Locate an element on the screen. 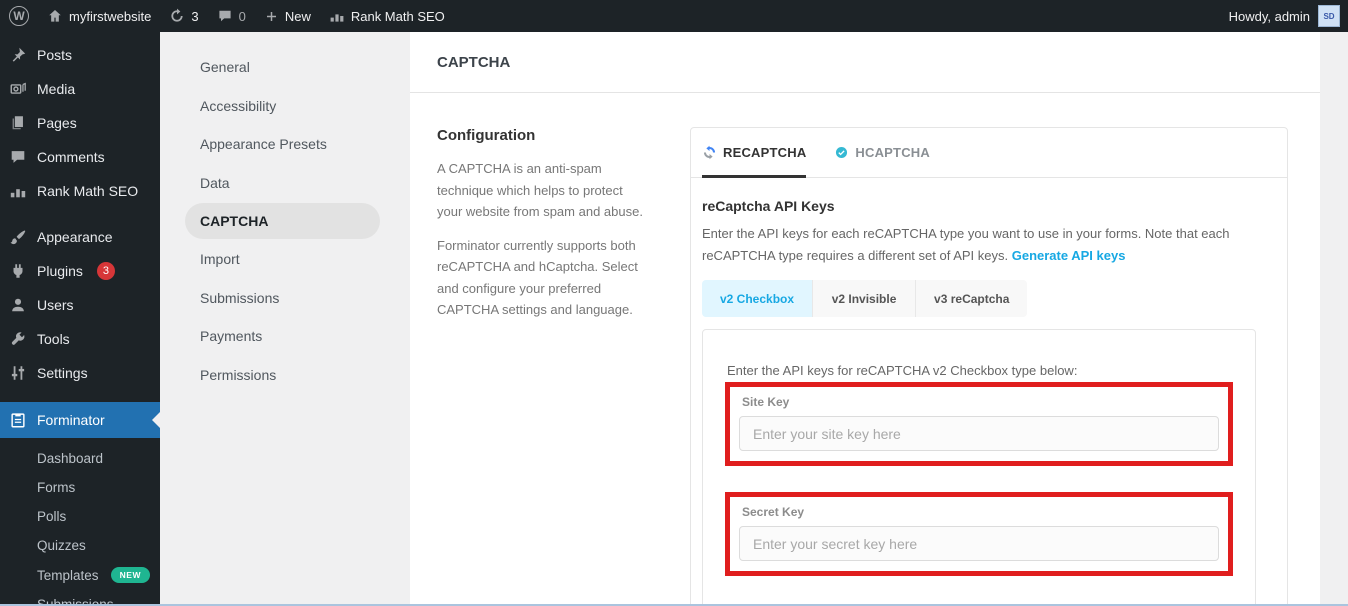 The height and width of the screenshot is (606, 1348). media-icon is located at coordinates (18, 89).